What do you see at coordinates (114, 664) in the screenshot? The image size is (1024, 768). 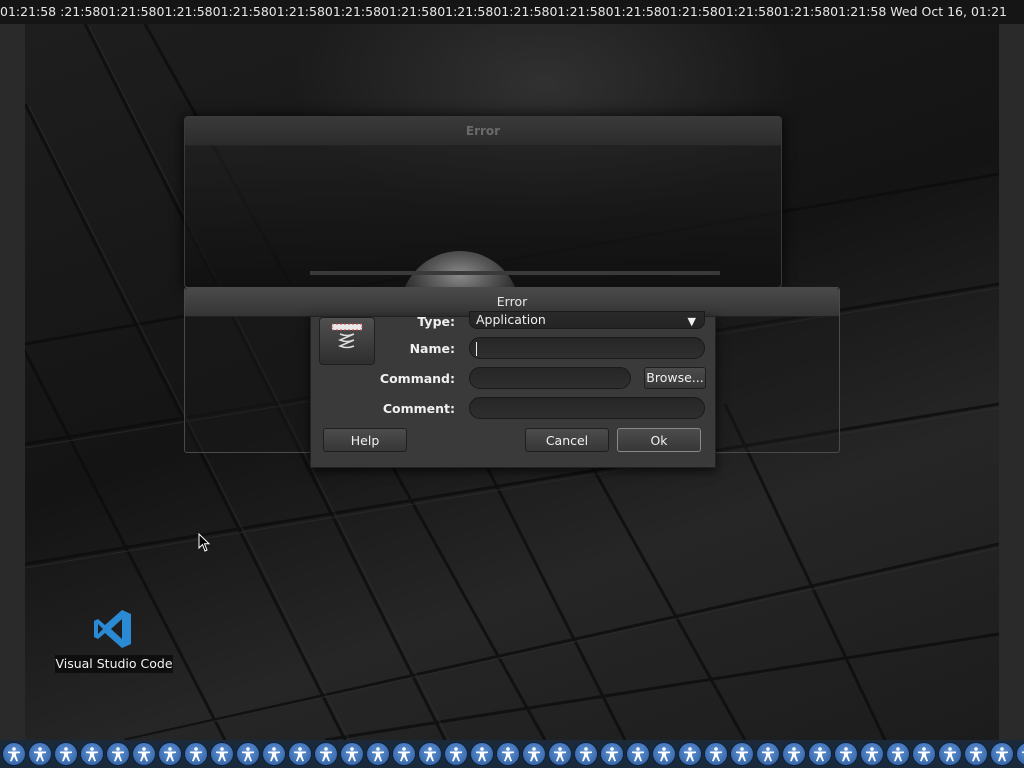 I see `vscode-label: Visual Studio Code` at bounding box center [114, 664].